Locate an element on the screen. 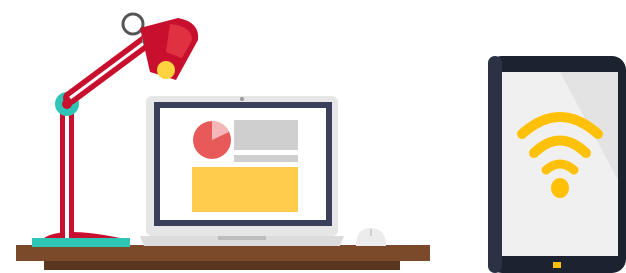 Image resolution: width=626 pixels, height=273 pixels. tablet-frame-shadow is located at coordinates (495, 164).